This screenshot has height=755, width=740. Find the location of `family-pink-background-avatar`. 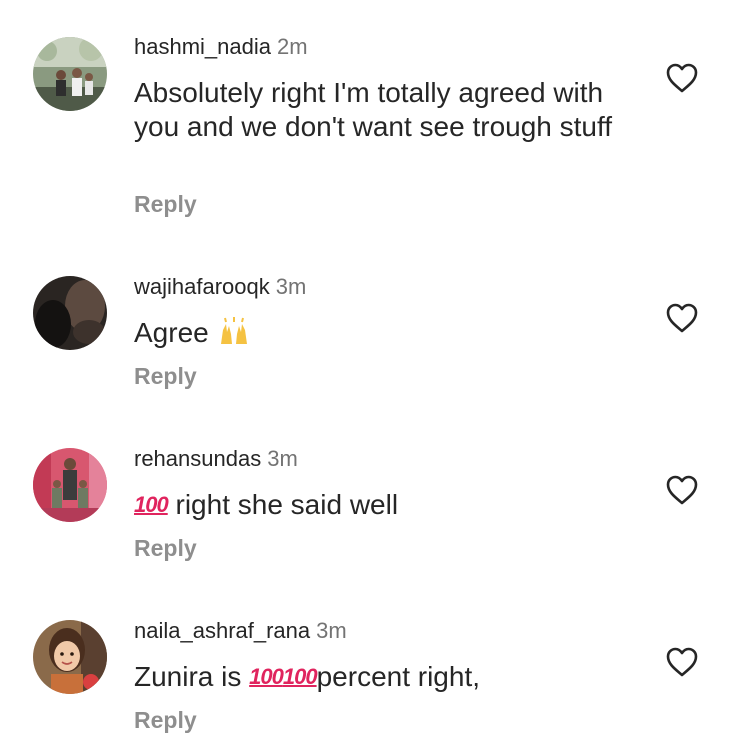

family-pink-background-avatar is located at coordinates (70, 485).